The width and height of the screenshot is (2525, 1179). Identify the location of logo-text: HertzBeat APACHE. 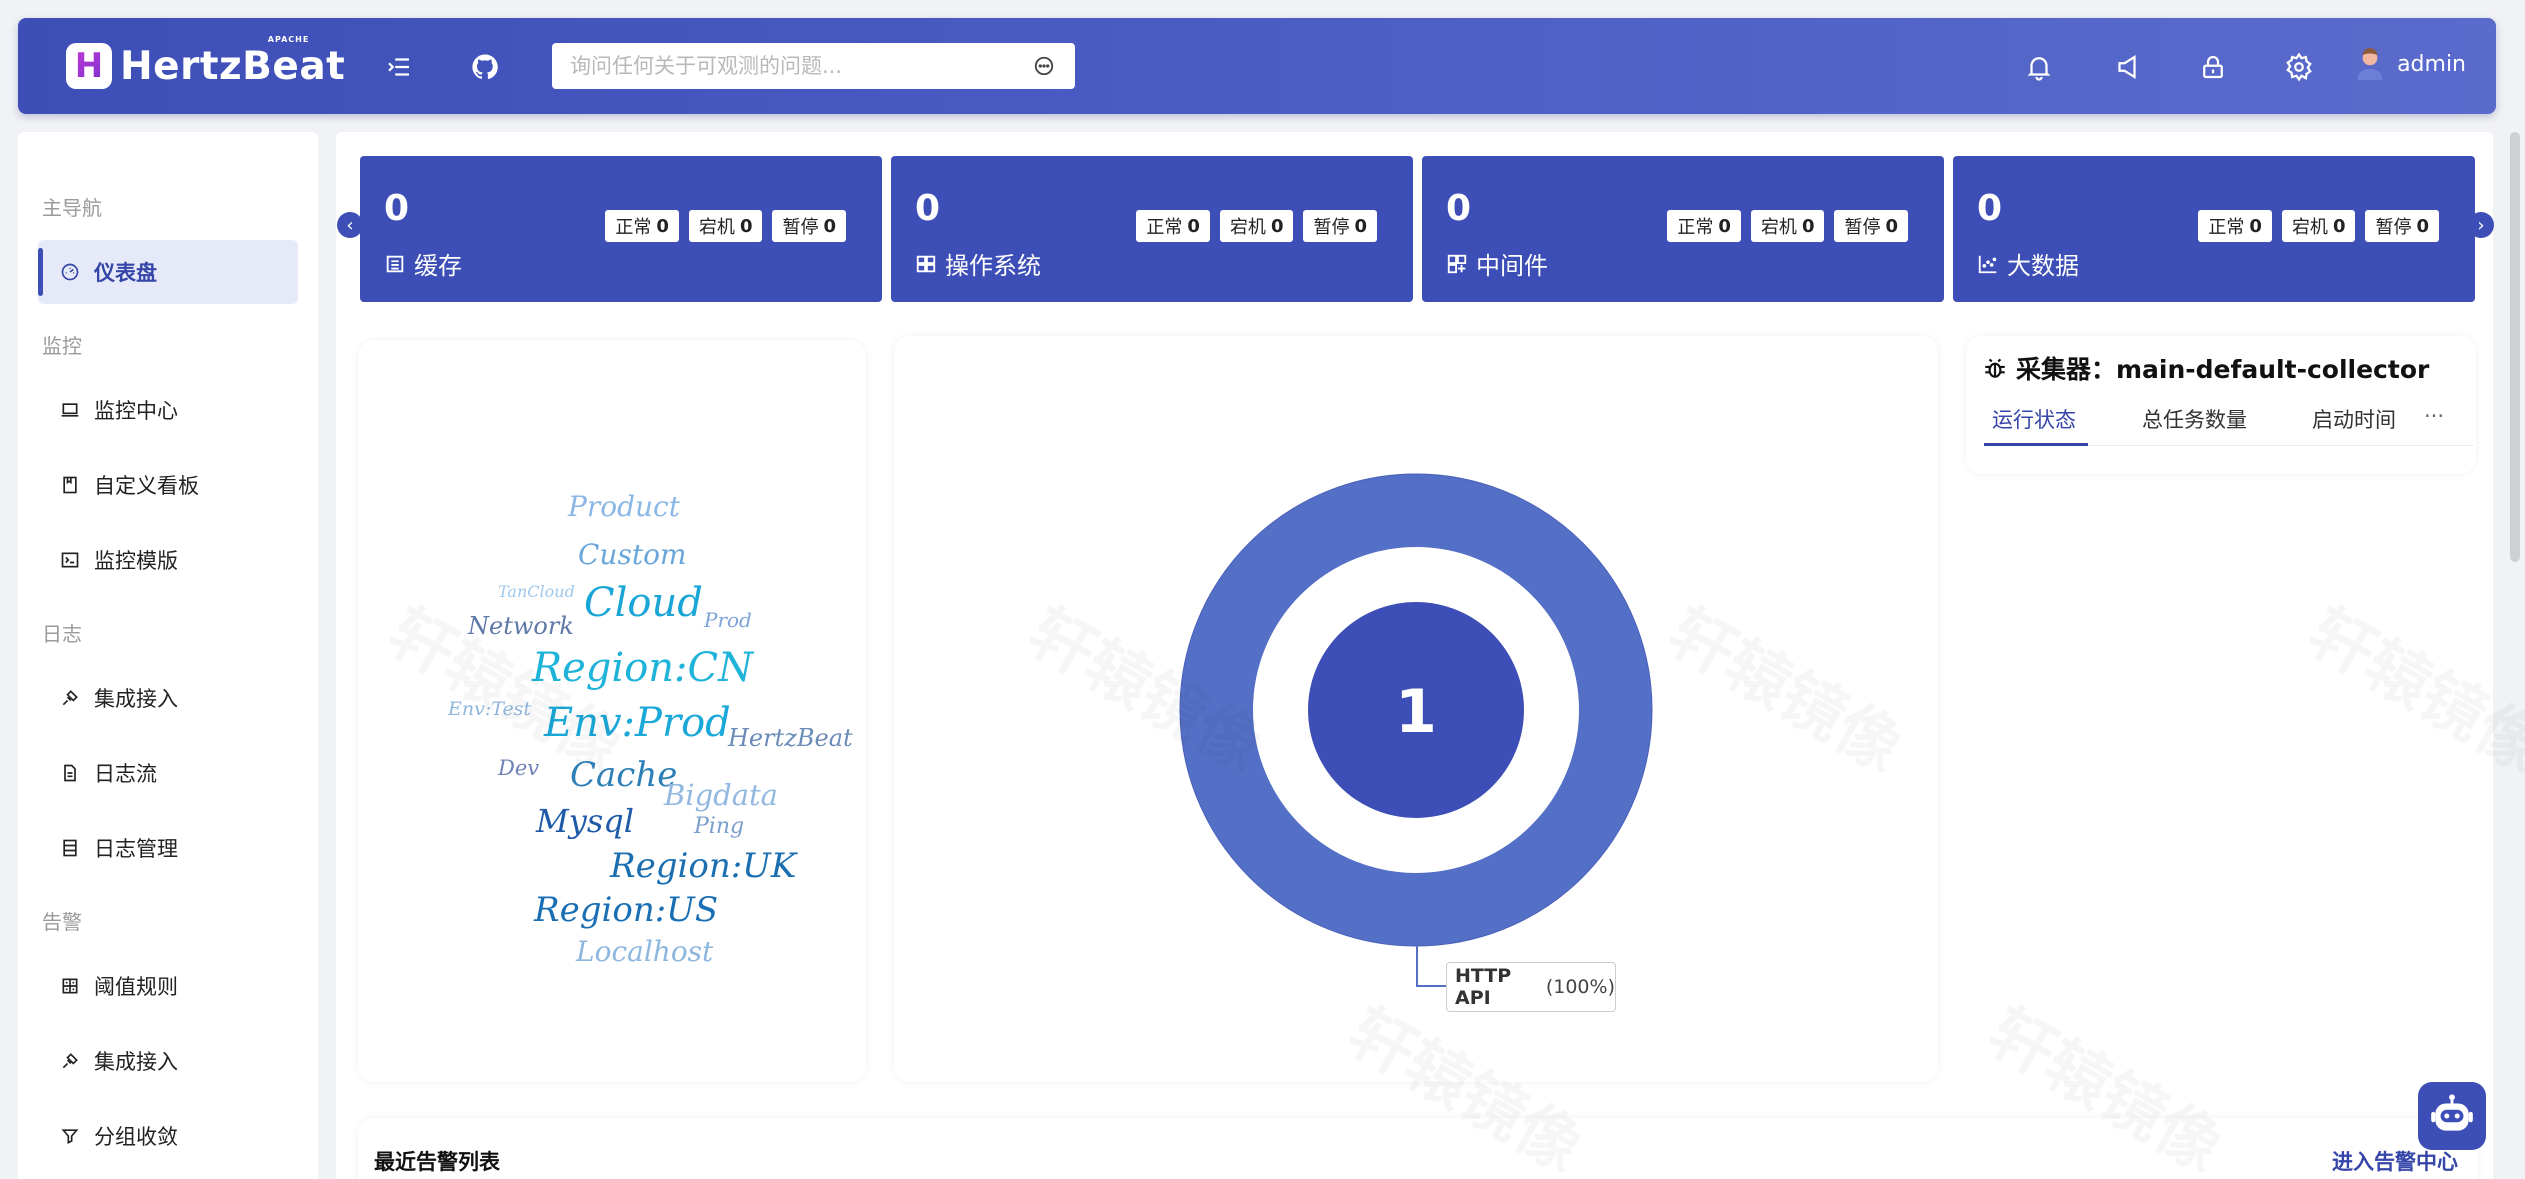
(233, 61).